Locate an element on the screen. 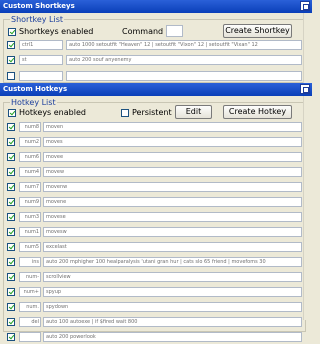 The height and width of the screenshot is (344, 320). hotkey-row: num2 moves is located at coordinates (153, 142).